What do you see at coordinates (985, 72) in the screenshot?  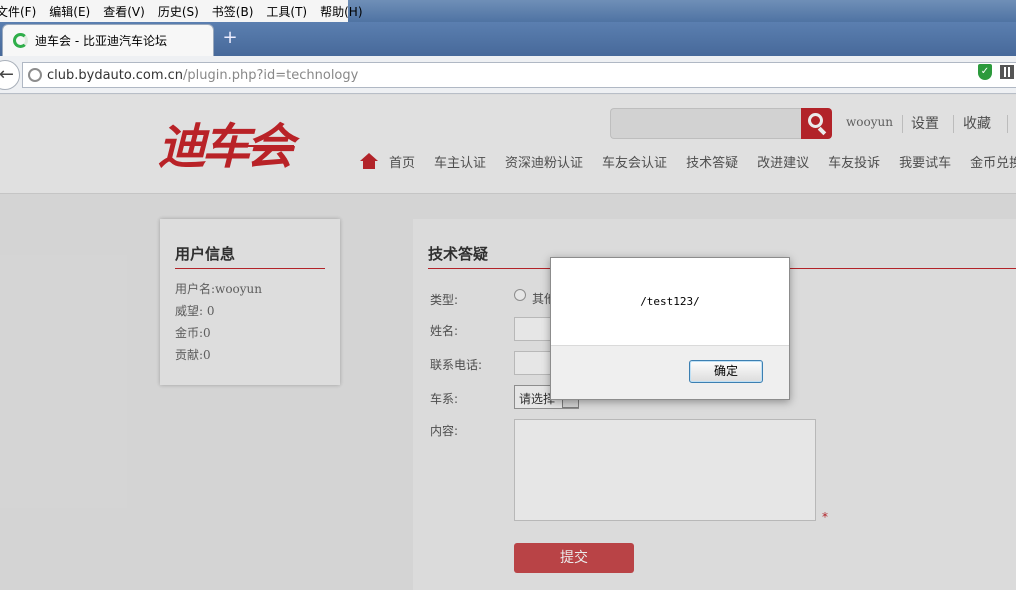 I see `security-shield-icon: ✓` at bounding box center [985, 72].